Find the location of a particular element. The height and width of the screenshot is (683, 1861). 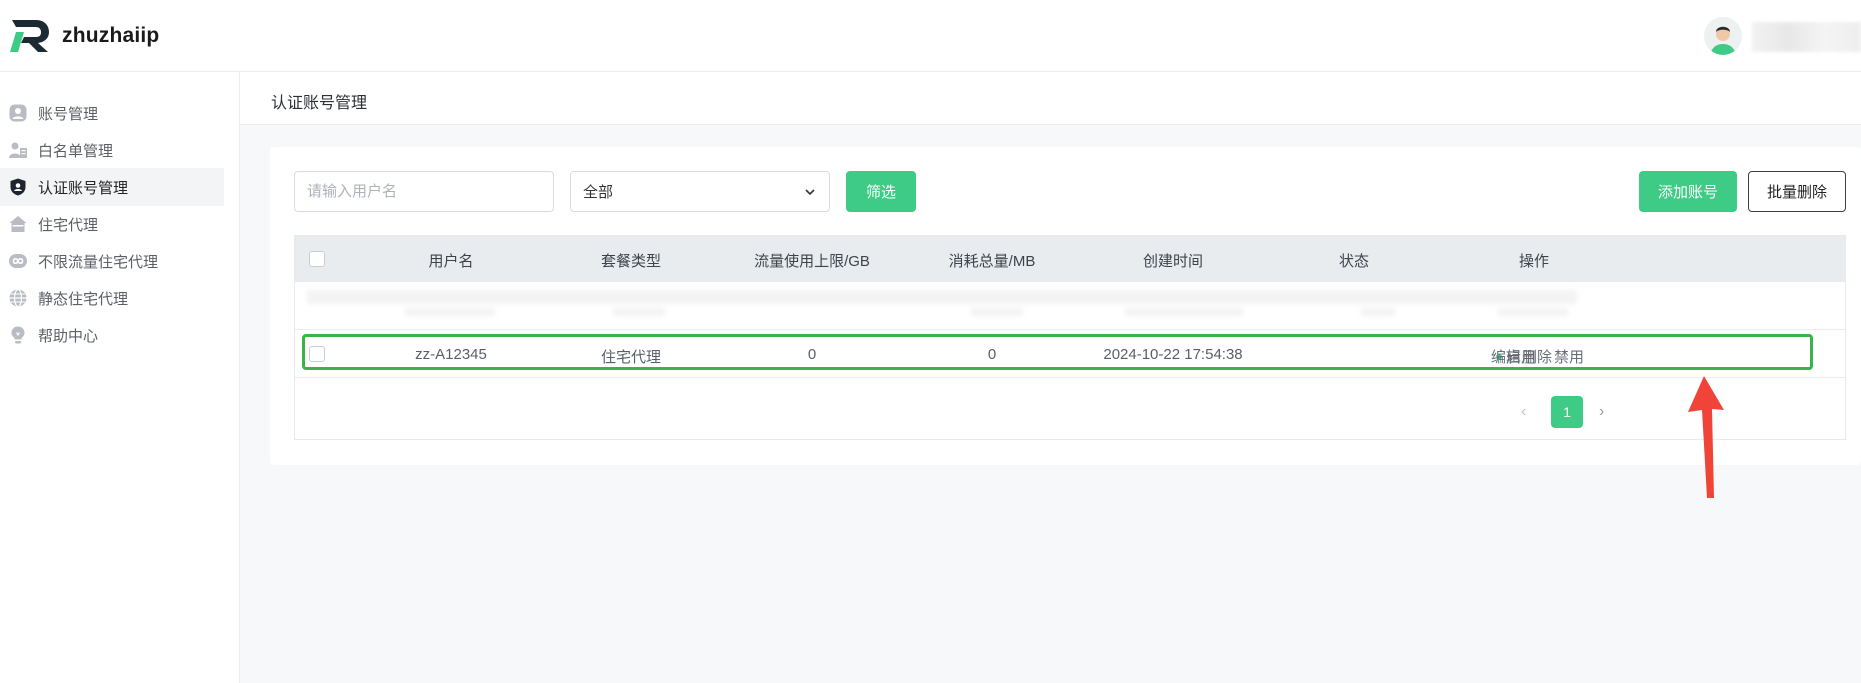

row-checkbox is located at coordinates (317, 354).